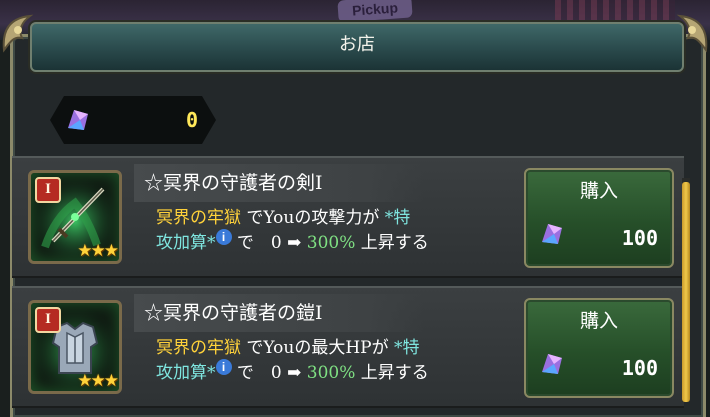  What do you see at coordinates (191, 120) in the screenshot?
I see `currency-amount: 0` at bounding box center [191, 120].